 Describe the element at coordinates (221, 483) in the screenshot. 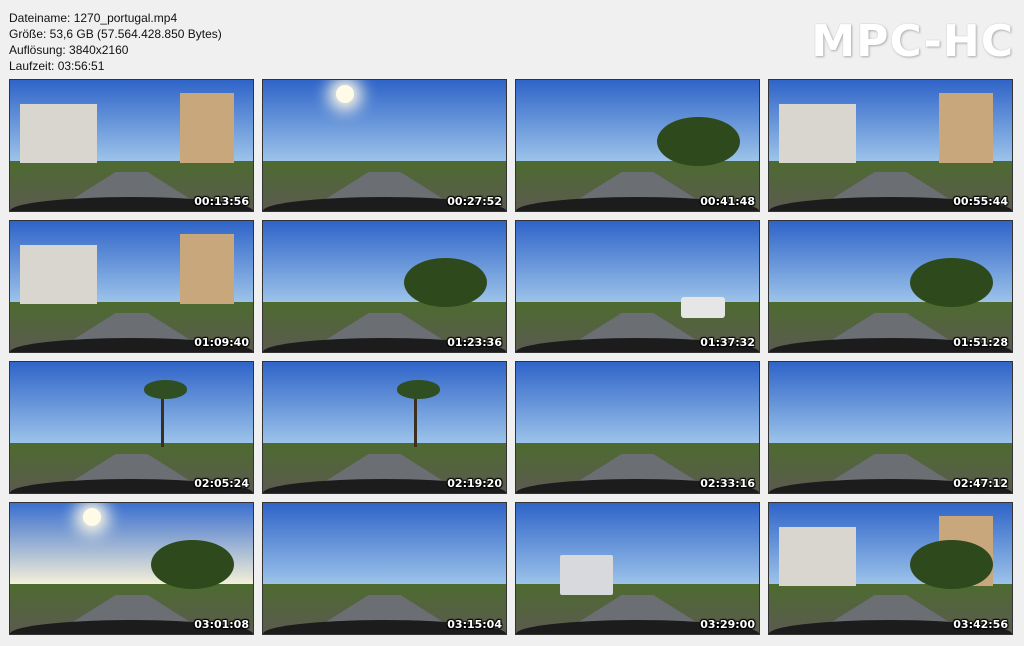

I see `thumbnail-timestamp: 02:05:24` at that location.